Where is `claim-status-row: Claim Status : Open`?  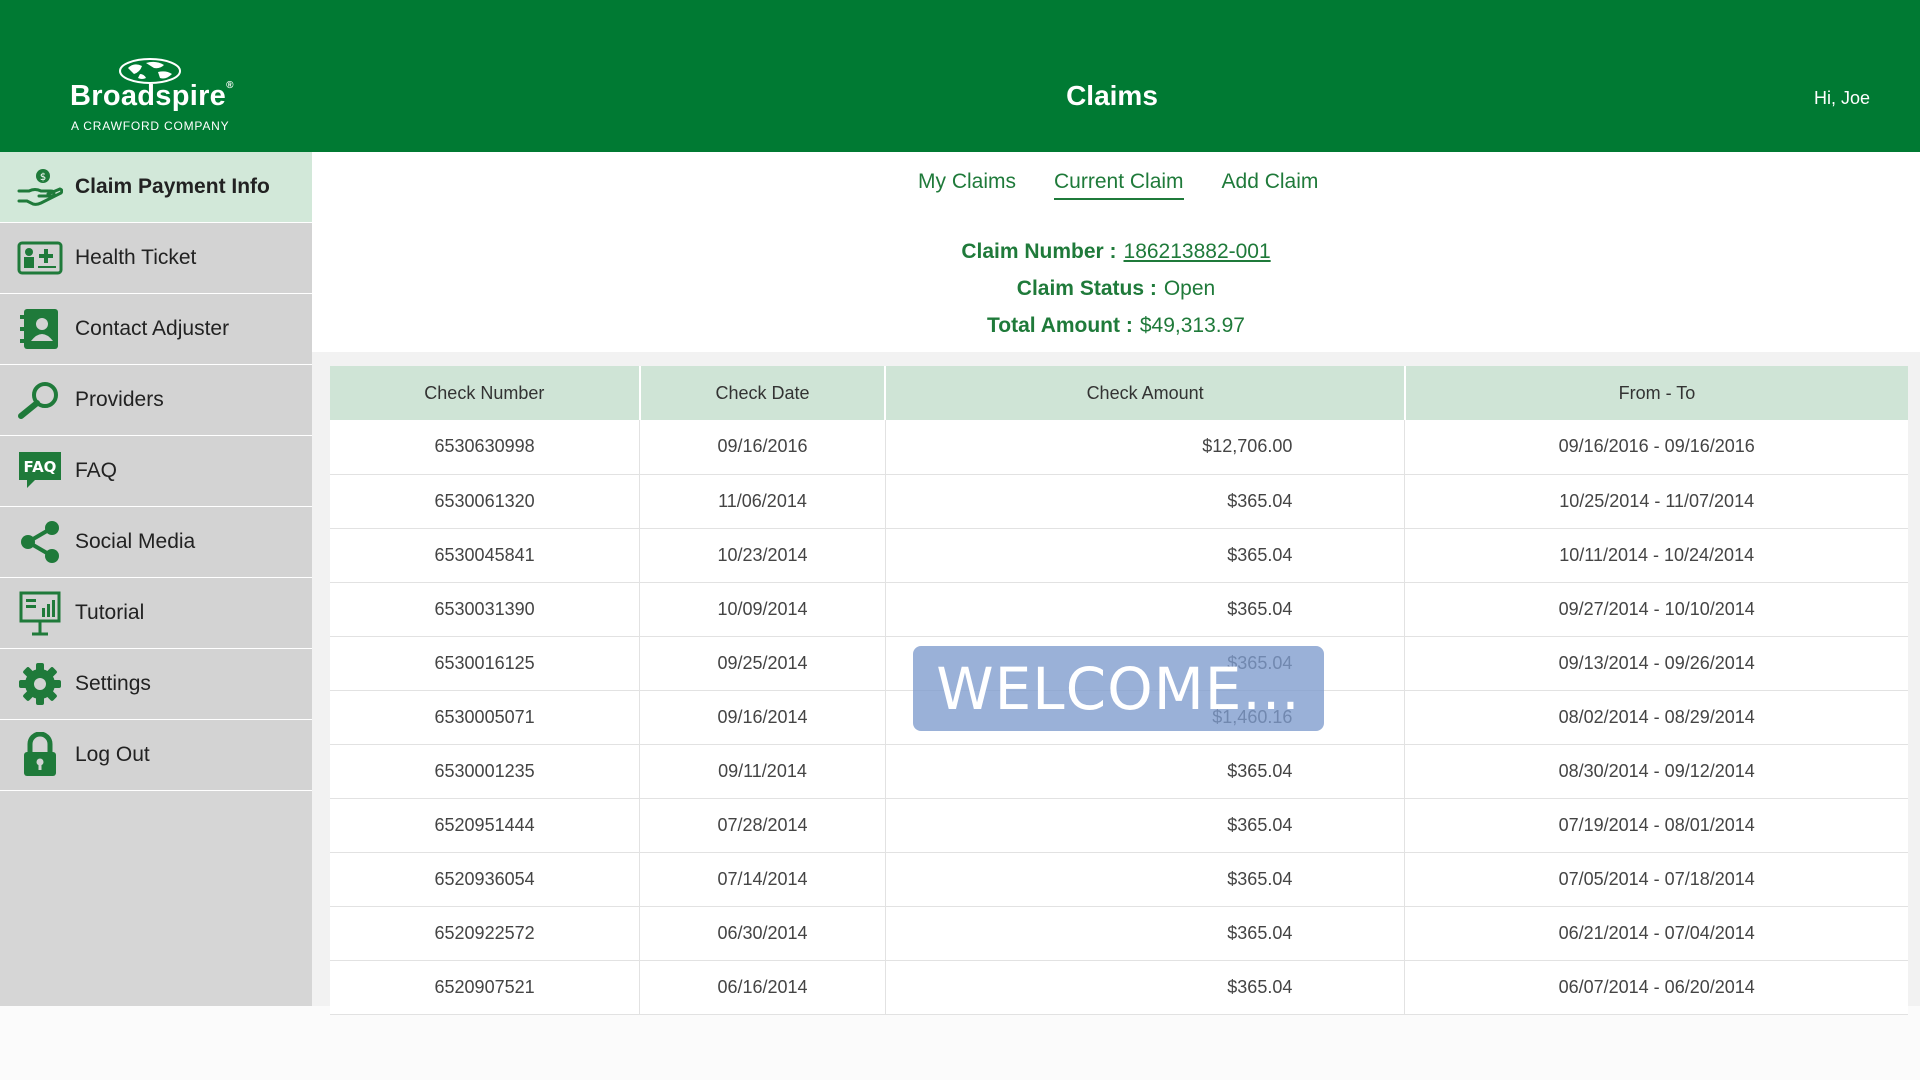
claim-status-row: Claim Status : Open is located at coordinates (1116, 295).